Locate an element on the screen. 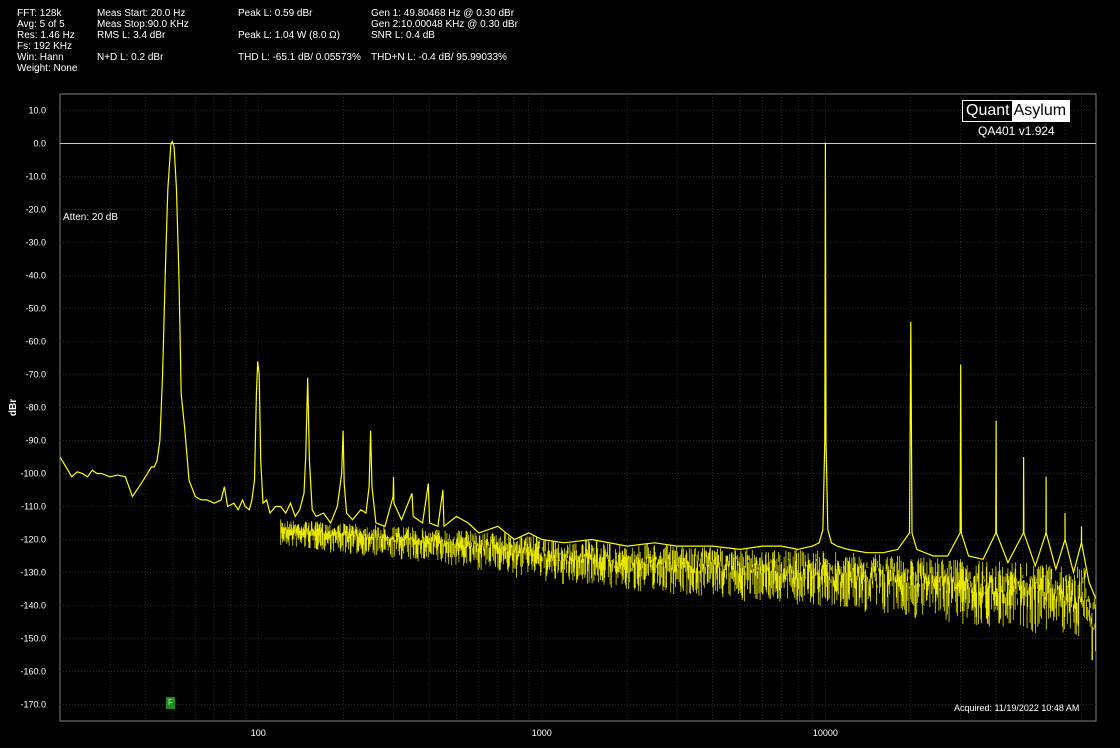  version-label: QA401 v1.924 is located at coordinates (1016, 131).